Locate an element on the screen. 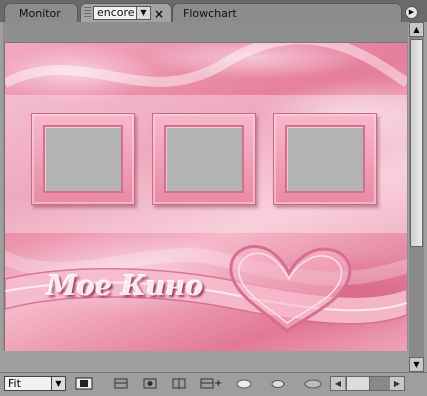  horizontal-scrollbar: ◀ ▶ is located at coordinates (367, 383).